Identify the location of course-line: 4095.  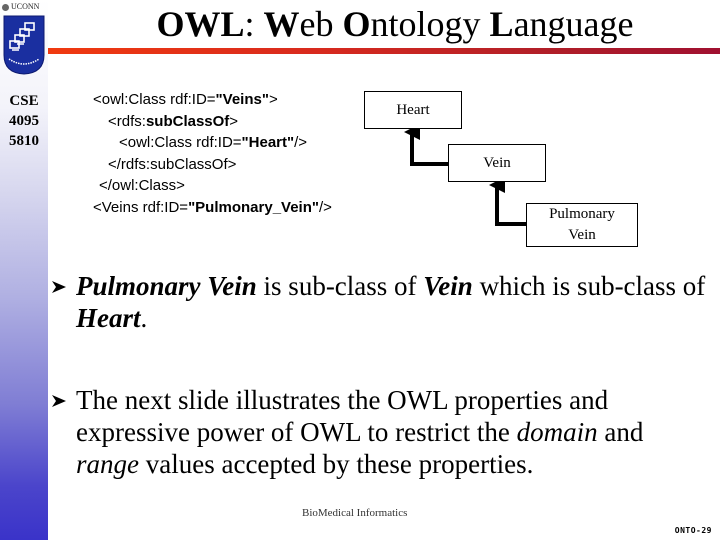
(24, 121).